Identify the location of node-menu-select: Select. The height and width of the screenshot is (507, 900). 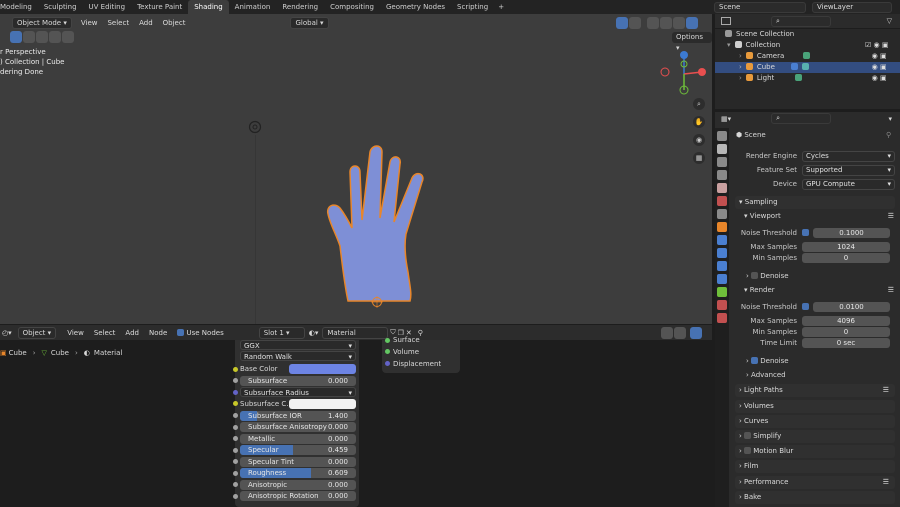
(105, 333).